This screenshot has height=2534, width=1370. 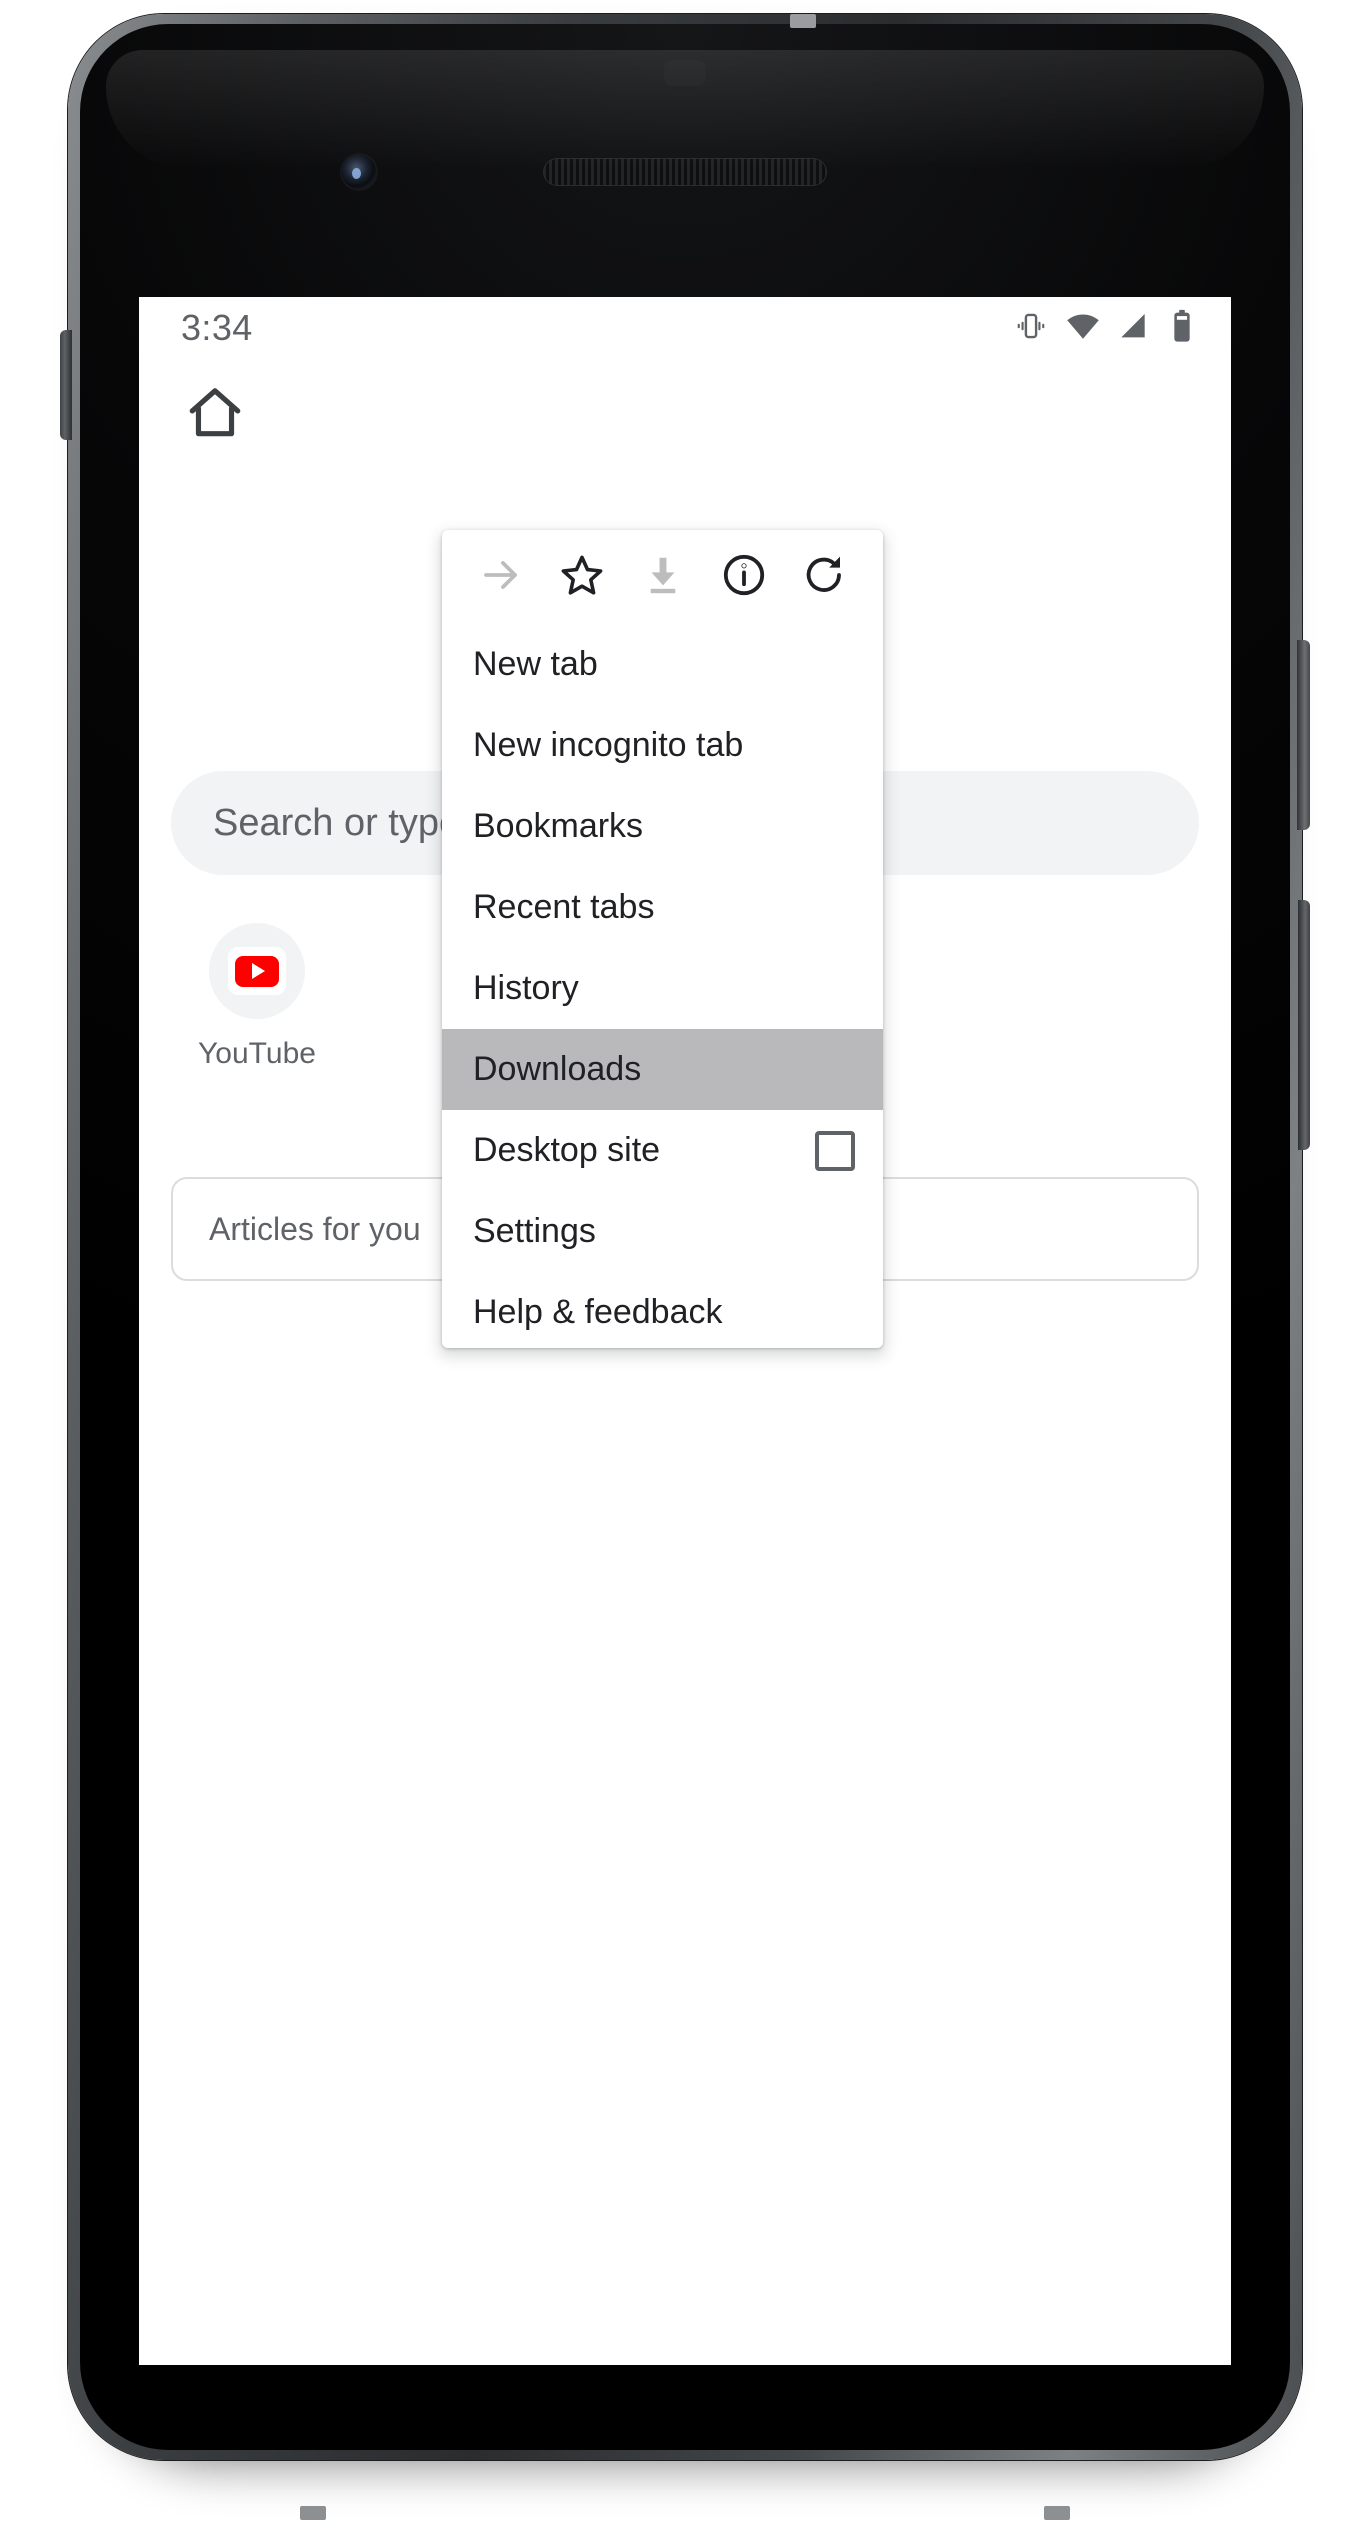 What do you see at coordinates (1105, 328) in the screenshot?
I see `status-icon-group` at bounding box center [1105, 328].